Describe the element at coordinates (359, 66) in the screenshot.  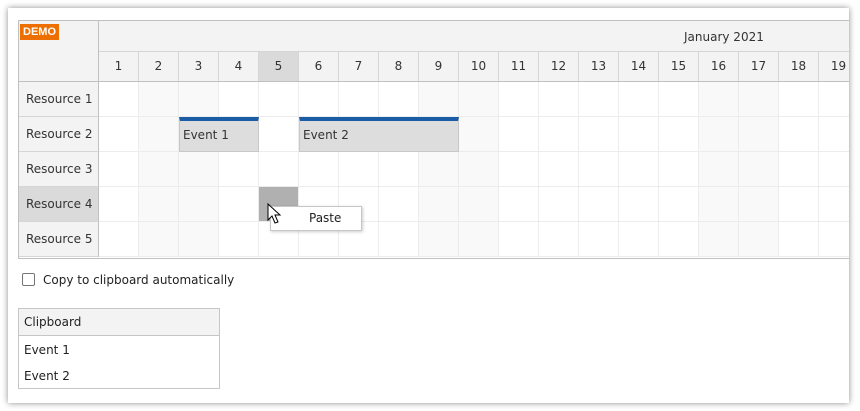
I see `day-header-7: 7` at that location.